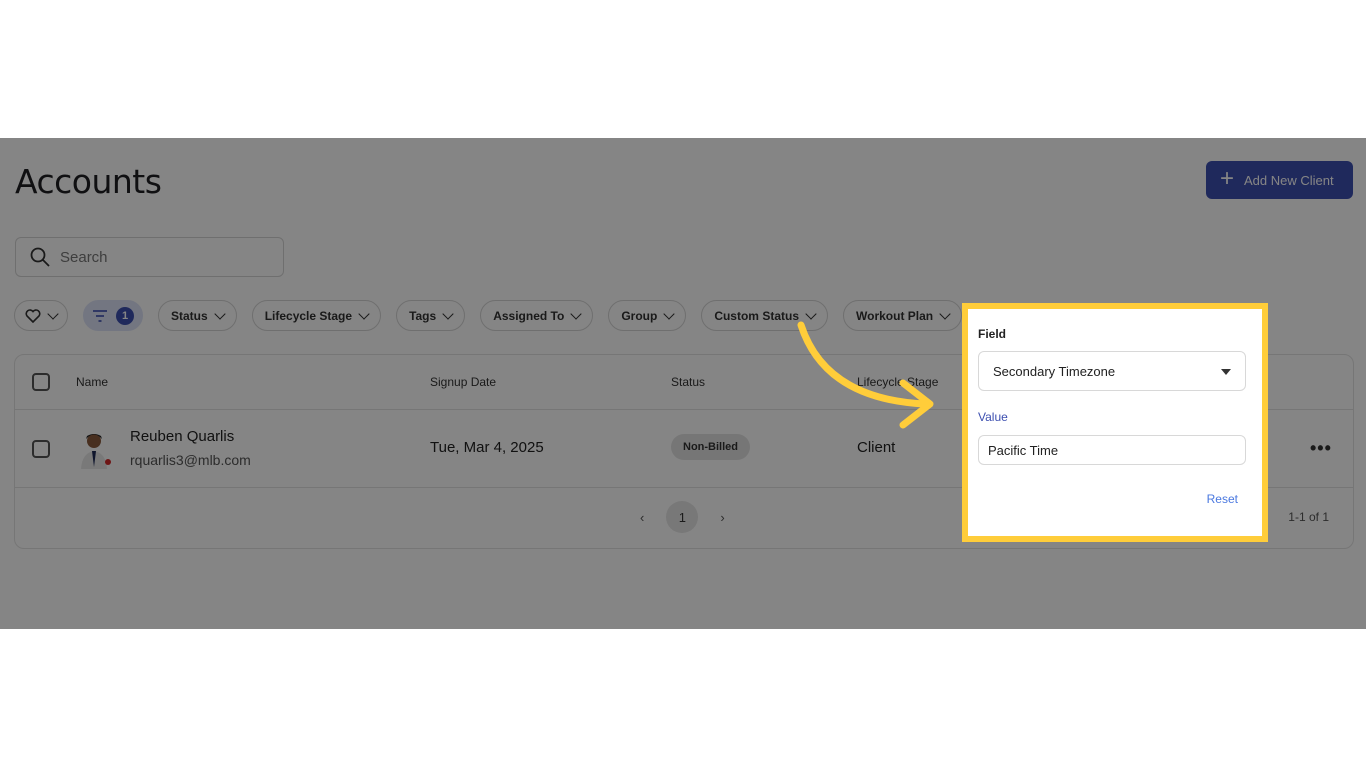 The height and width of the screenshot is (768, 1366). What do you see at coordinates (993, 417) in the screenshot?
I see `value-label: Value` at bounding box center [993, 417].